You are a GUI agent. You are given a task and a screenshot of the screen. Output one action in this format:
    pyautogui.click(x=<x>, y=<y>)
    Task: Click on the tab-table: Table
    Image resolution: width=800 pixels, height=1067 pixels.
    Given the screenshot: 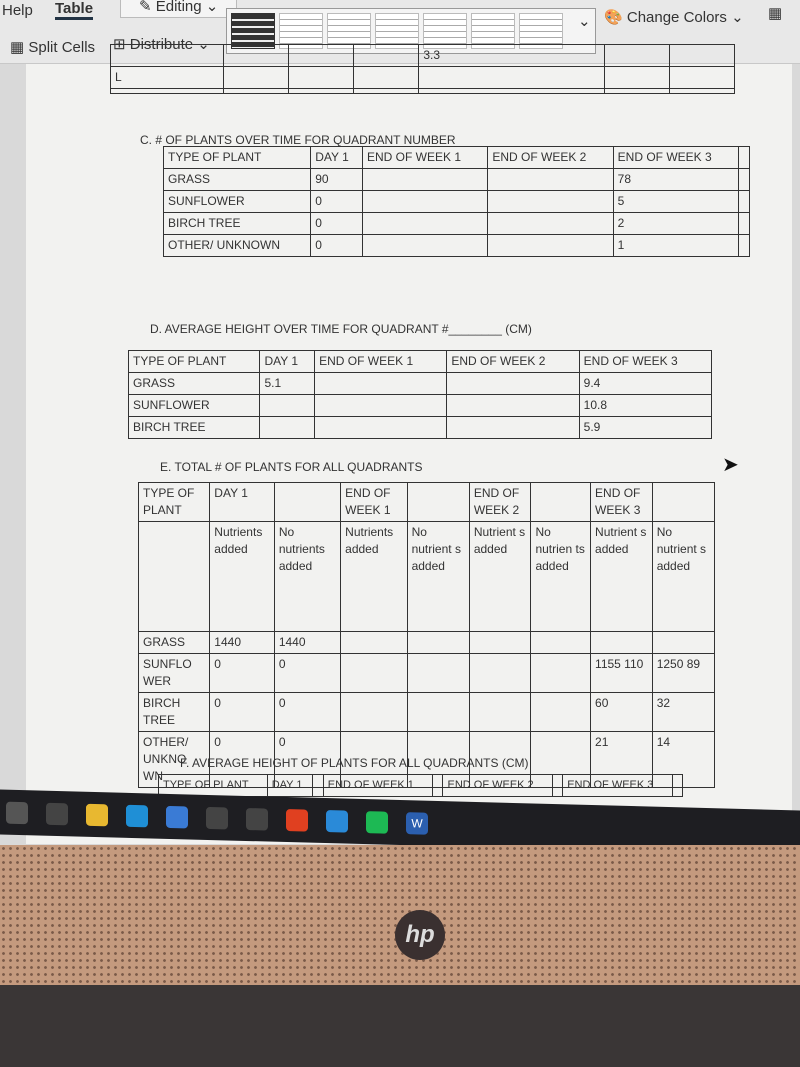 What is the action you would take?
    pyautogui.click(x=74, y=10)
    